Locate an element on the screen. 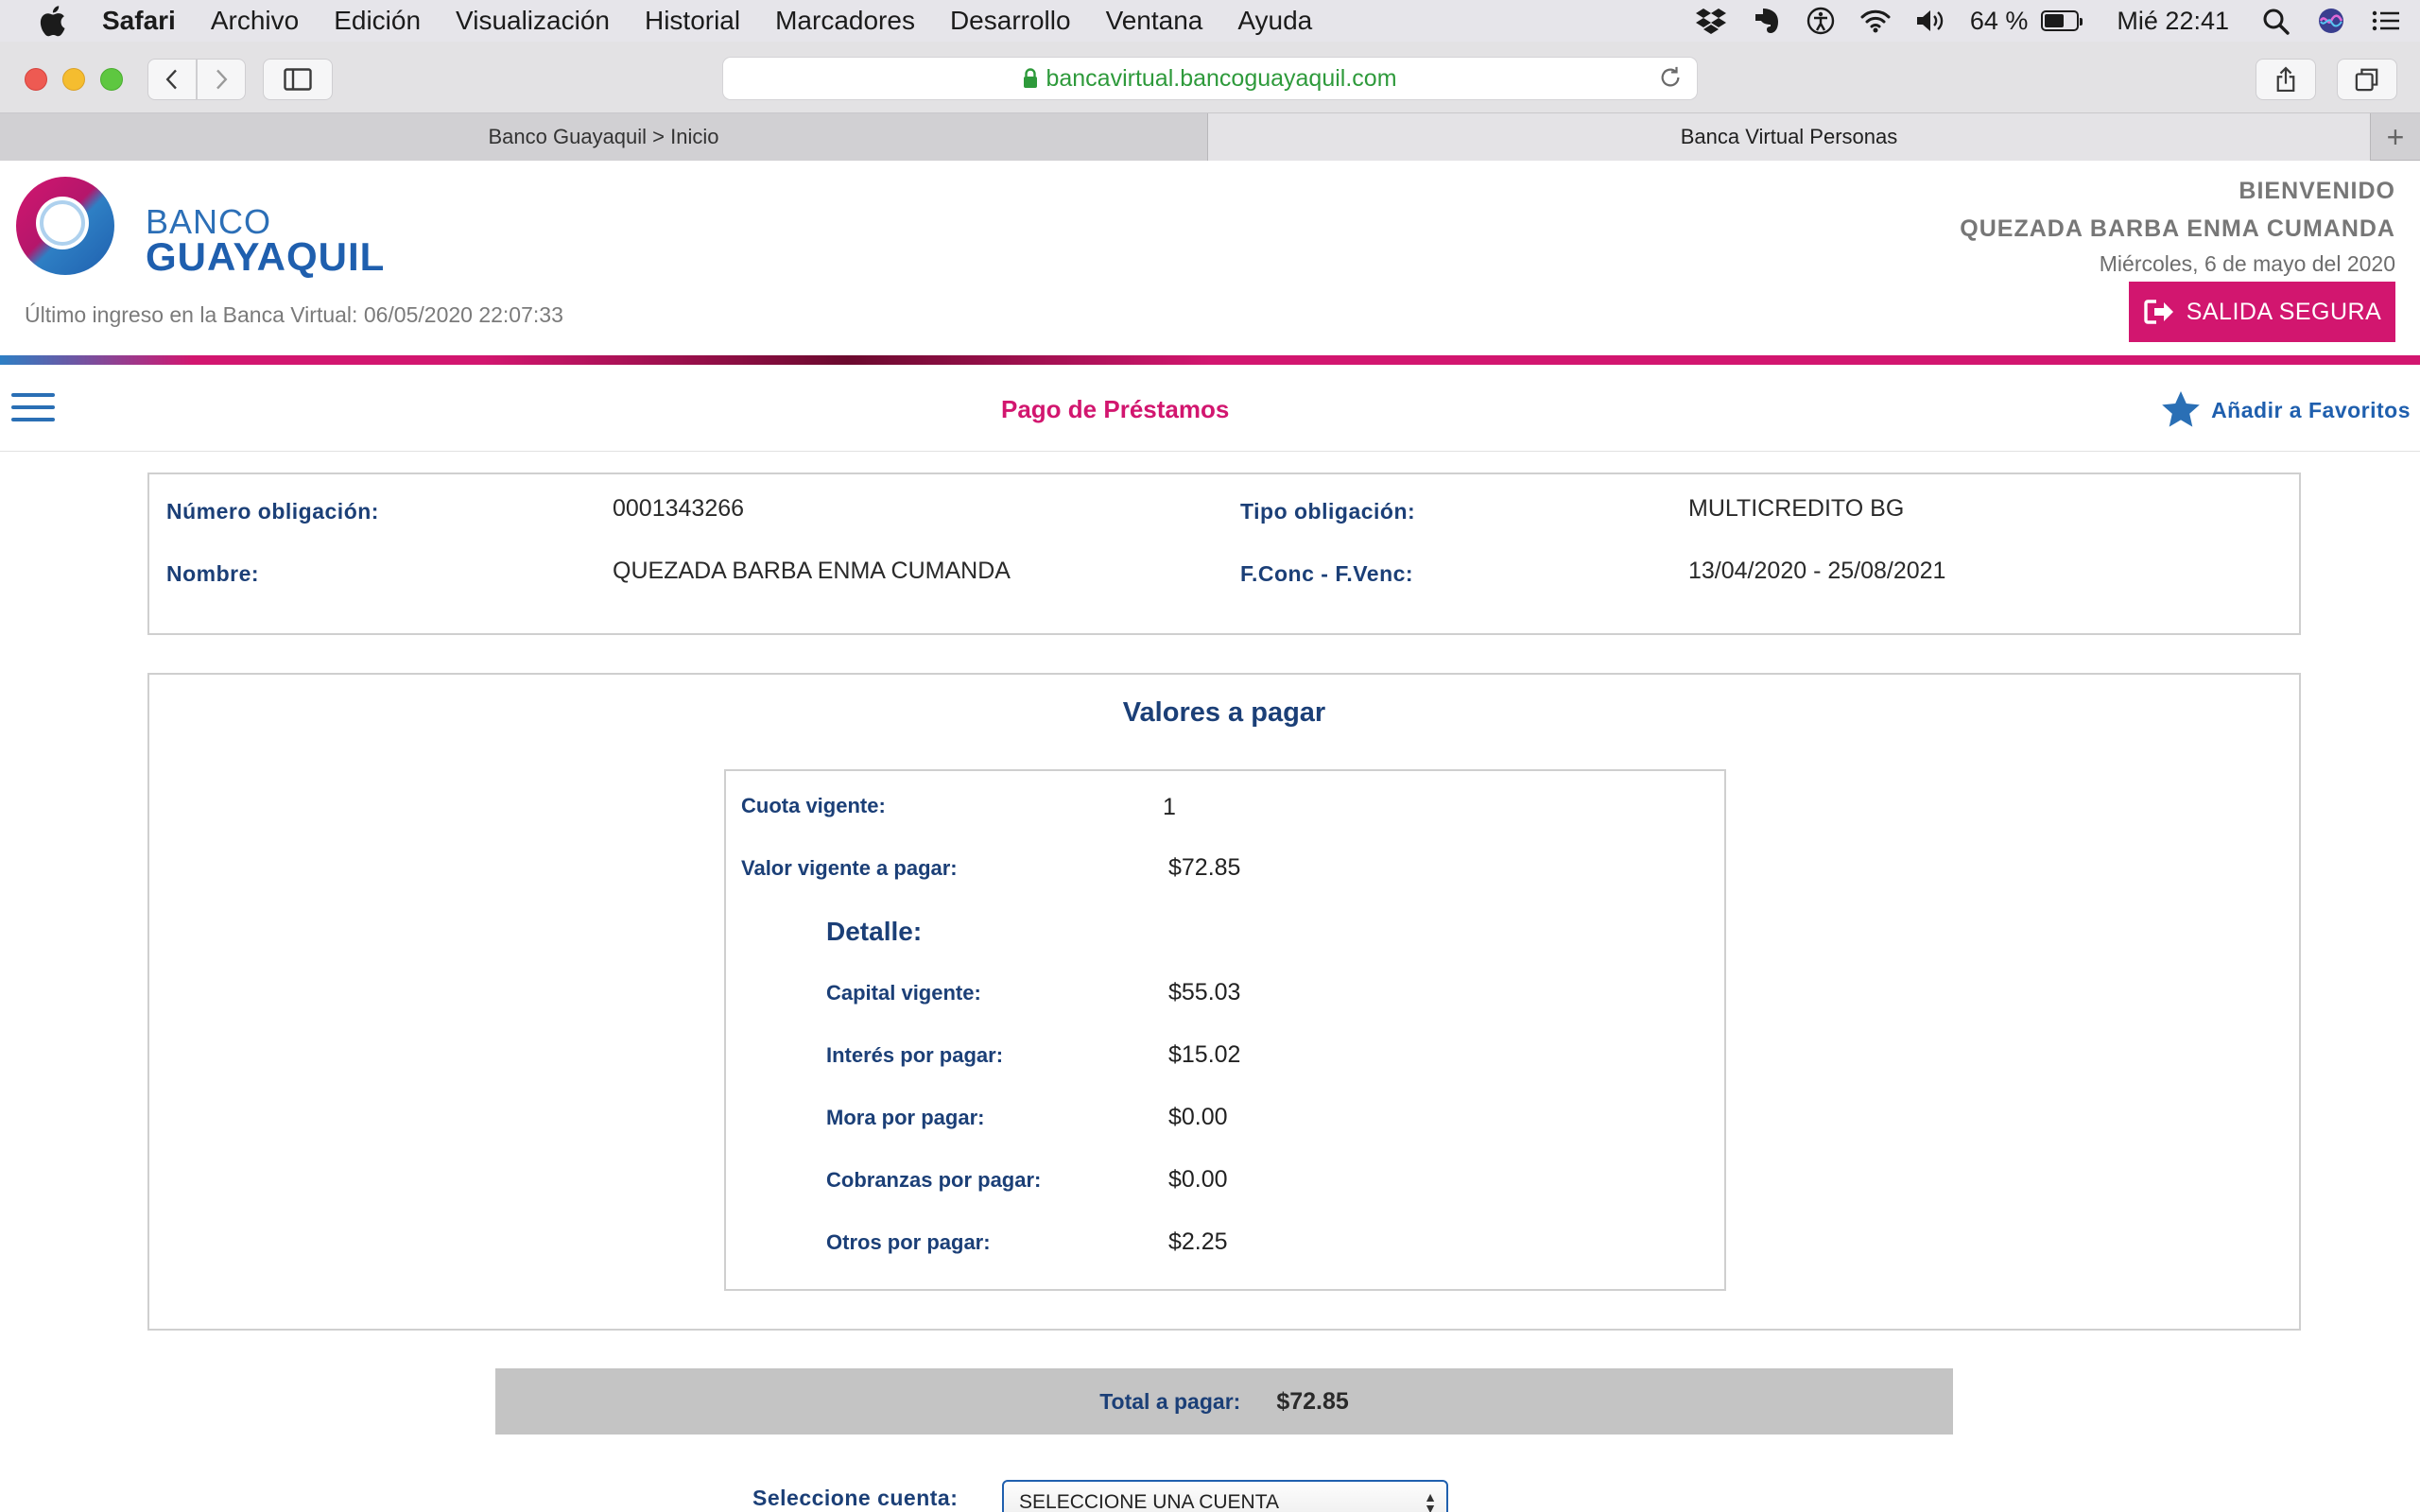  others-value: $2.25 is located at coordinates (1198, 1241).